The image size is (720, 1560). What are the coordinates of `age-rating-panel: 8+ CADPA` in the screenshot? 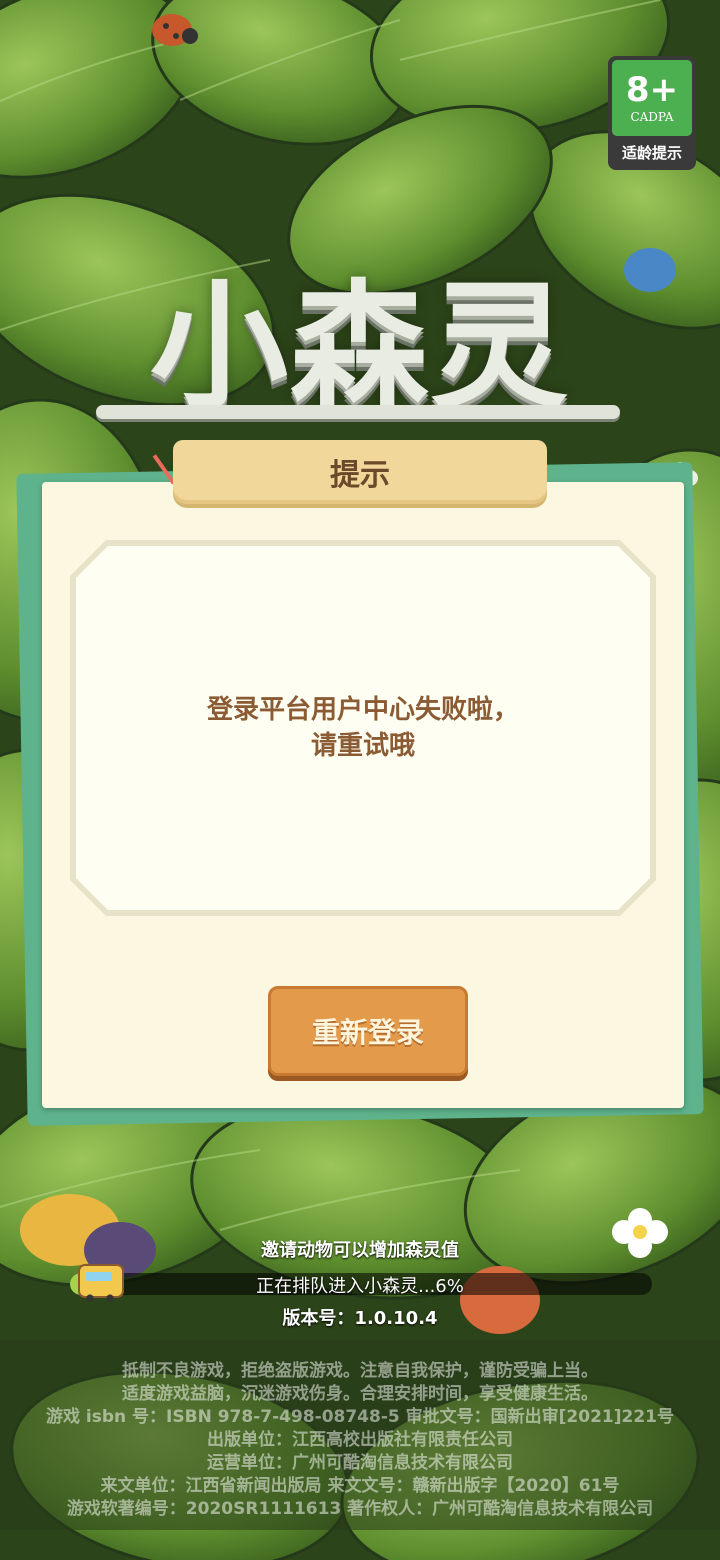 It's located at (652, 98).